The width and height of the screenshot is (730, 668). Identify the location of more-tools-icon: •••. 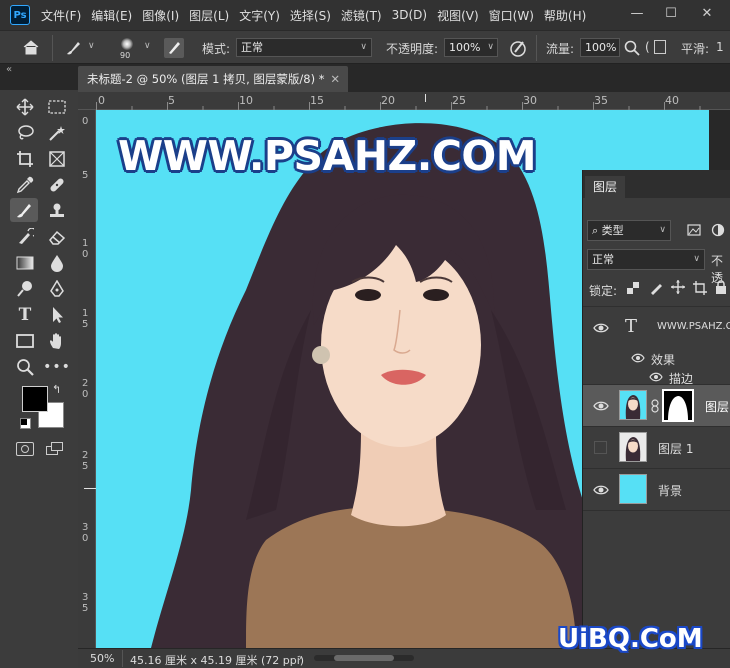
(56, 367).